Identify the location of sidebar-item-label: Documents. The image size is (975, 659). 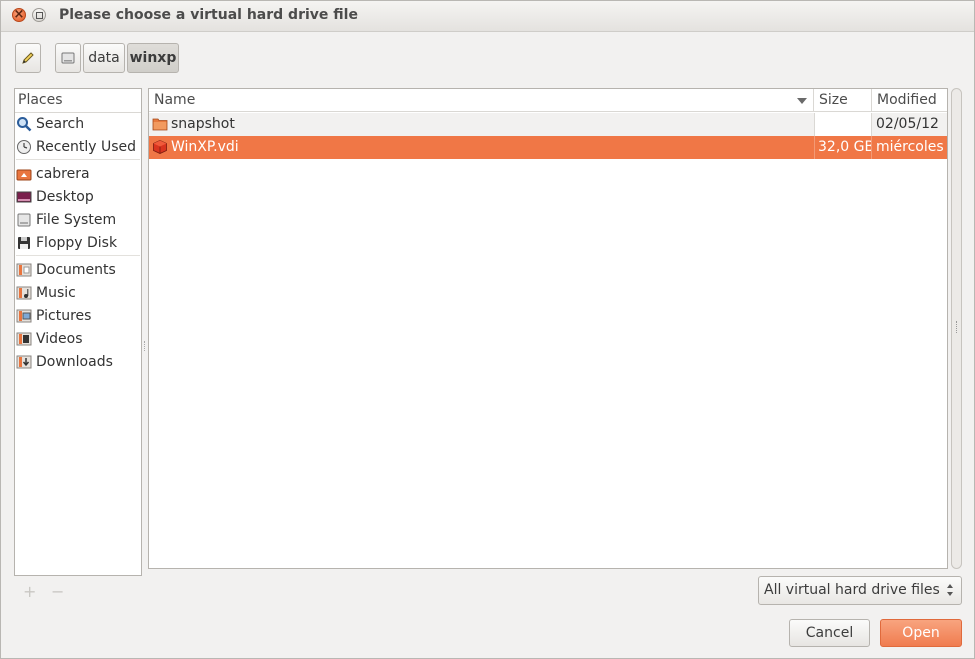
(76, 270).